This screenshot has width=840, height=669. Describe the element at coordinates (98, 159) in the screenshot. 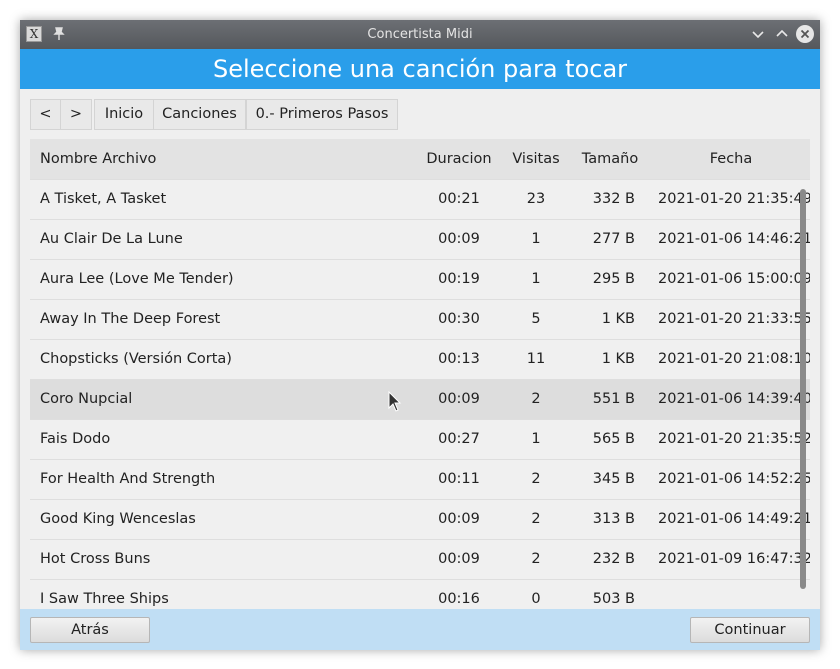

I see `column-header-name: Nombre Archivo` at that location.